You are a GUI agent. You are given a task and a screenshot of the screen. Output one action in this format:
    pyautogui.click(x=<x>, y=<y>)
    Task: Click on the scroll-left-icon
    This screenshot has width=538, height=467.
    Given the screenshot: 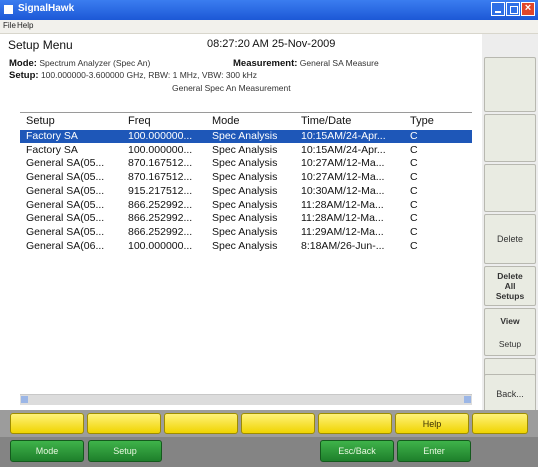 What is the action you would take?
    pyautogui.click(x=24, y=399)
    